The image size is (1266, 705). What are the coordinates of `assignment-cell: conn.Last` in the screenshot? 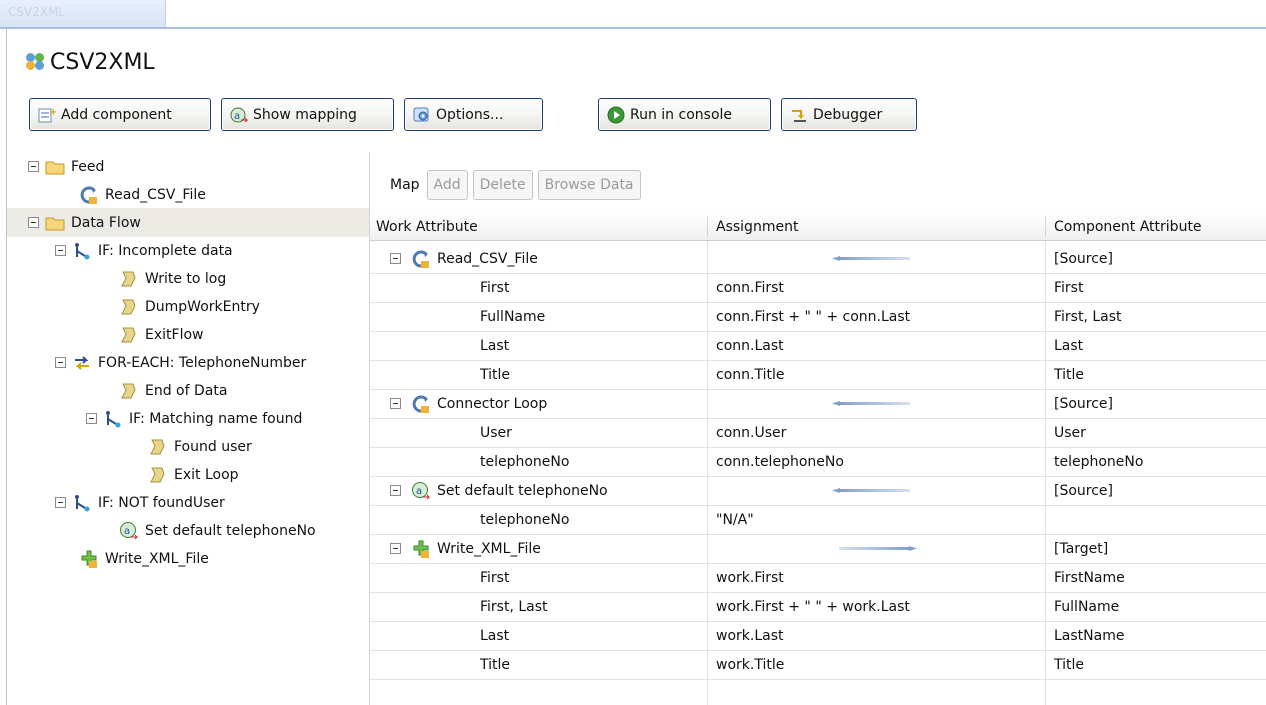 It's located at (876, 345).